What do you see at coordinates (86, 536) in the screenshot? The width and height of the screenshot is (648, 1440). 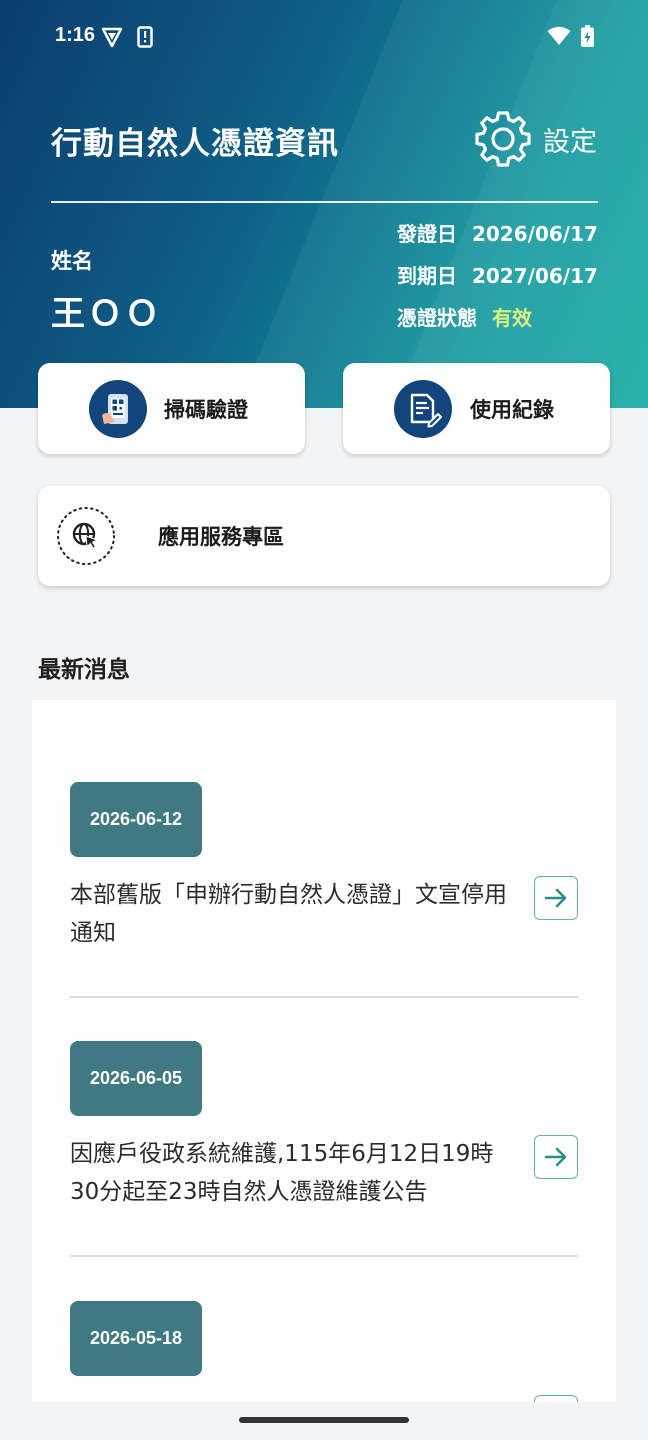 I see `globe-cursor-icon` at bounding box center [86, 536].